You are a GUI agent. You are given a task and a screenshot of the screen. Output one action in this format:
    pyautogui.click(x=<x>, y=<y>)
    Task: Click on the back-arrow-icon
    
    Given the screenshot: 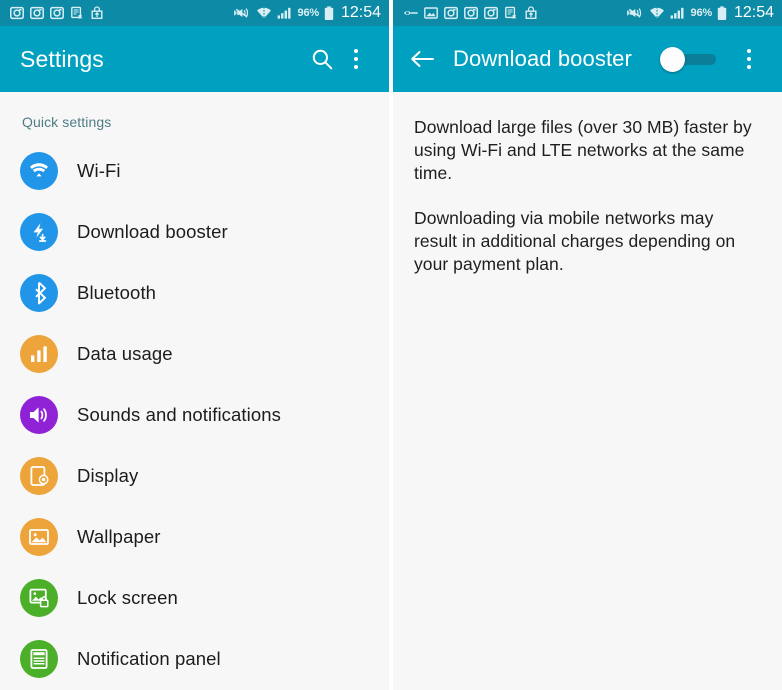 What is the action you would take?
    pyautogui.click(x=422, y=59)
    